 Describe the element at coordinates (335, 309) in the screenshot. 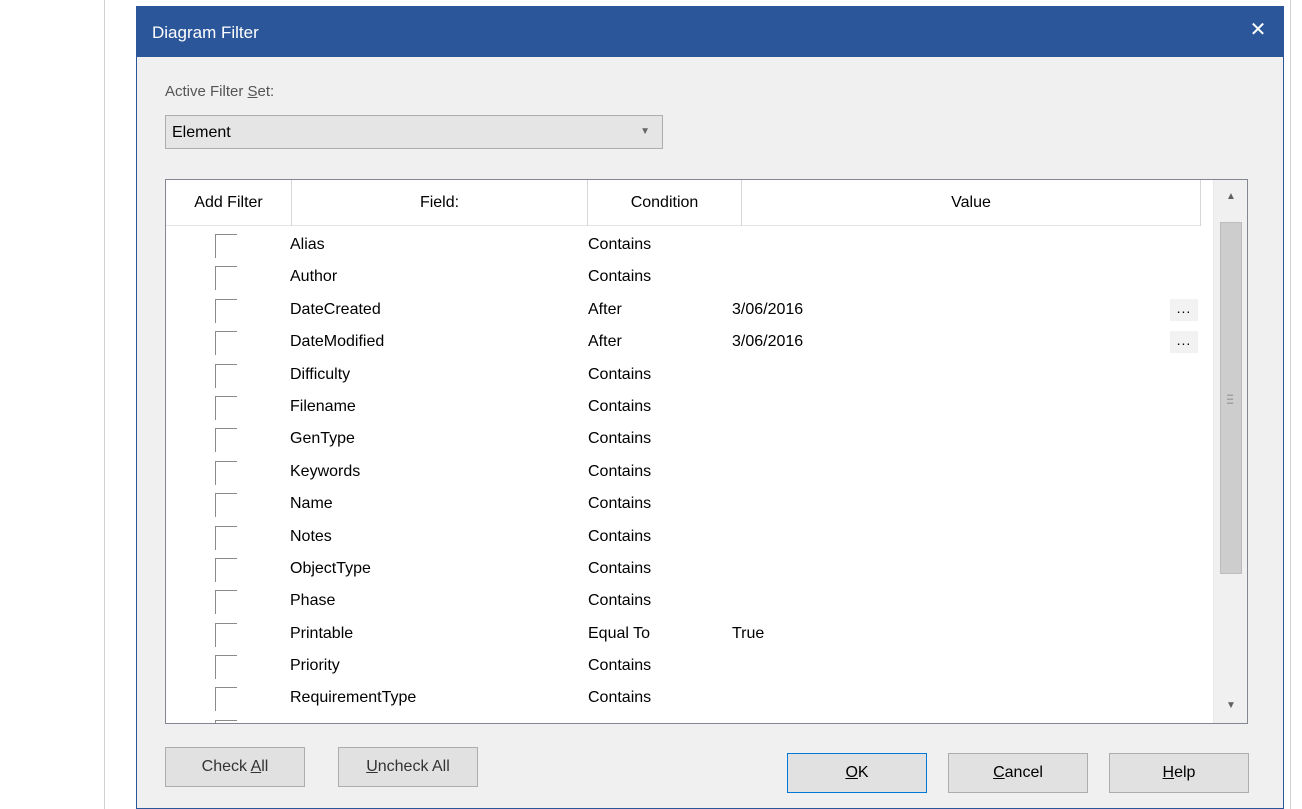

I see `field-cell: DateCreated` at that location.